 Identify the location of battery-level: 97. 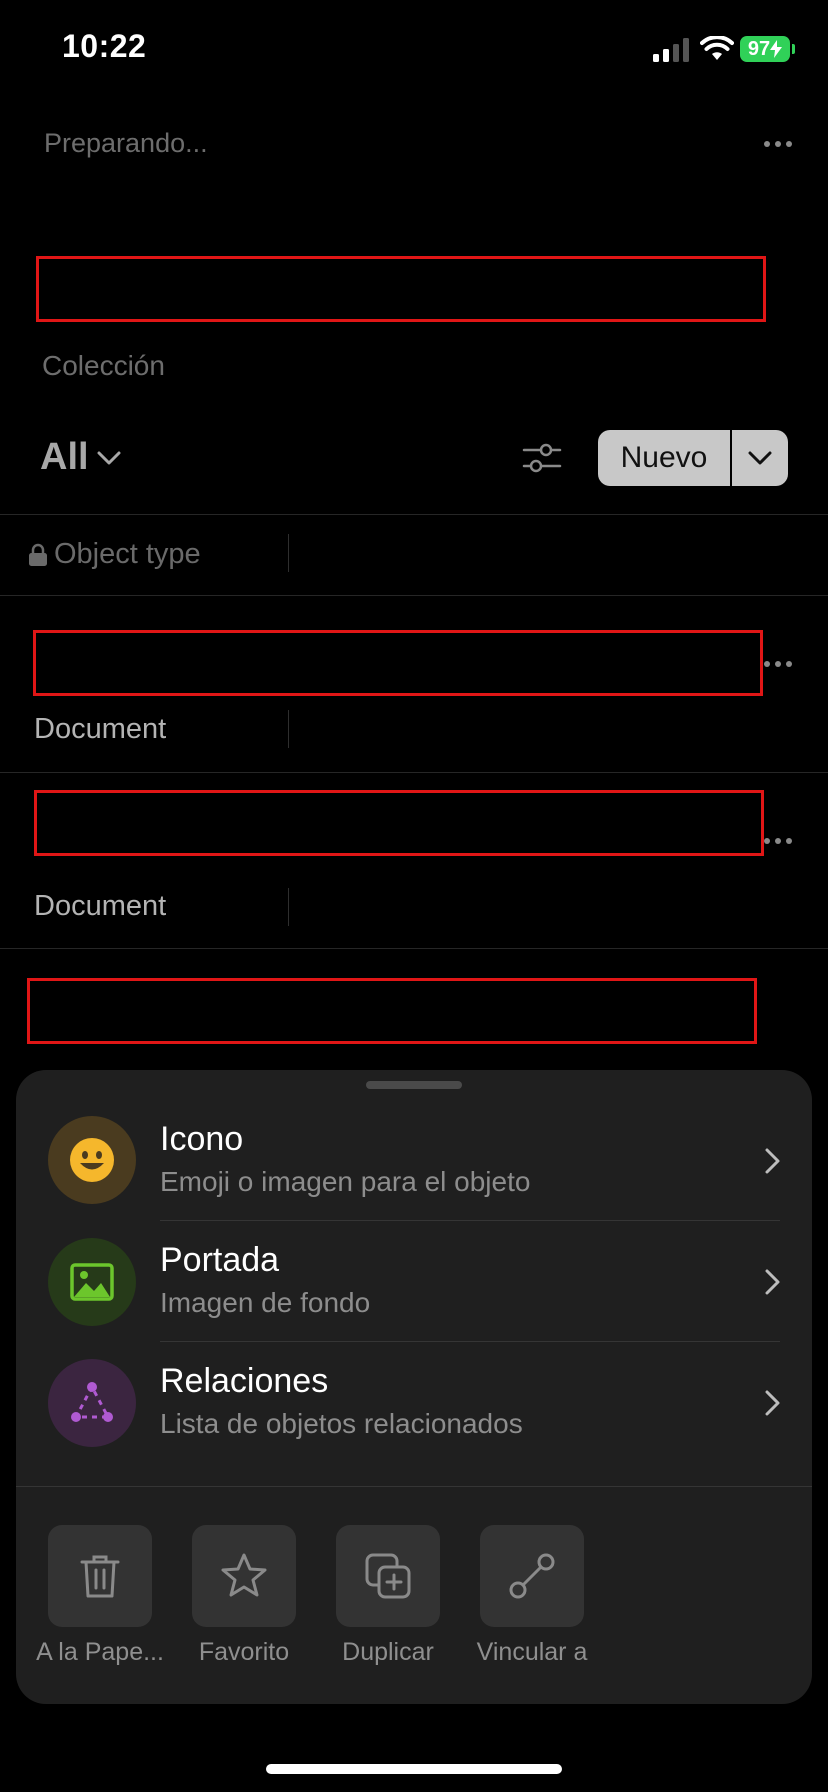
(759, 48).